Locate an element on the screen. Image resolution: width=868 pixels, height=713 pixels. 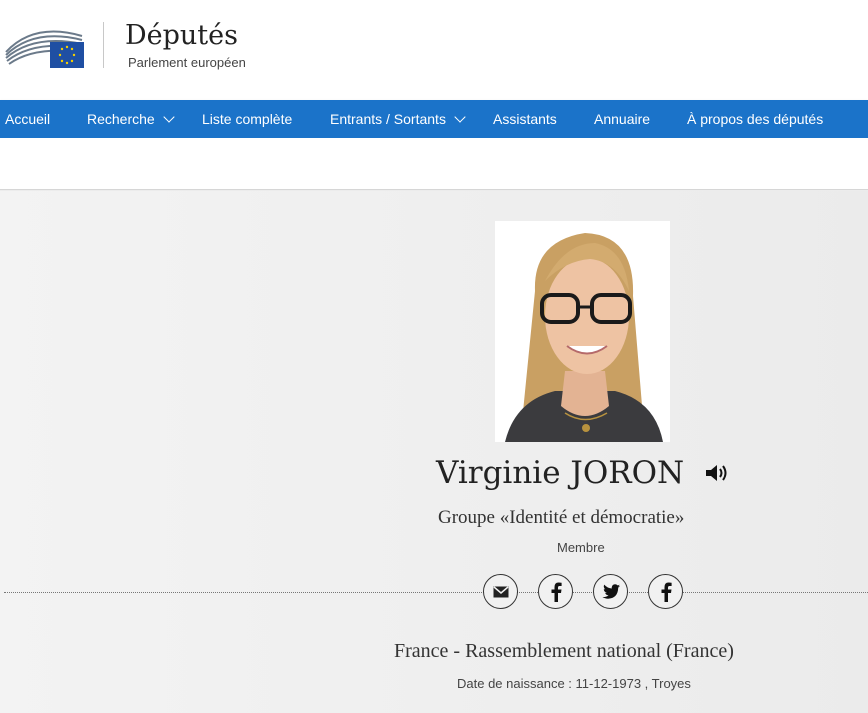
nav-item-entrants-sortants: Entrants / Sortants is located at coordinates (398, 119).